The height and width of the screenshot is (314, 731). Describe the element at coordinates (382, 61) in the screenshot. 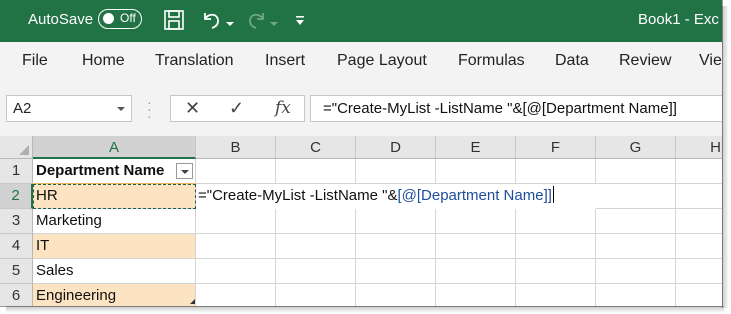

I see `tab-page-layout: Page Layout` at that location.